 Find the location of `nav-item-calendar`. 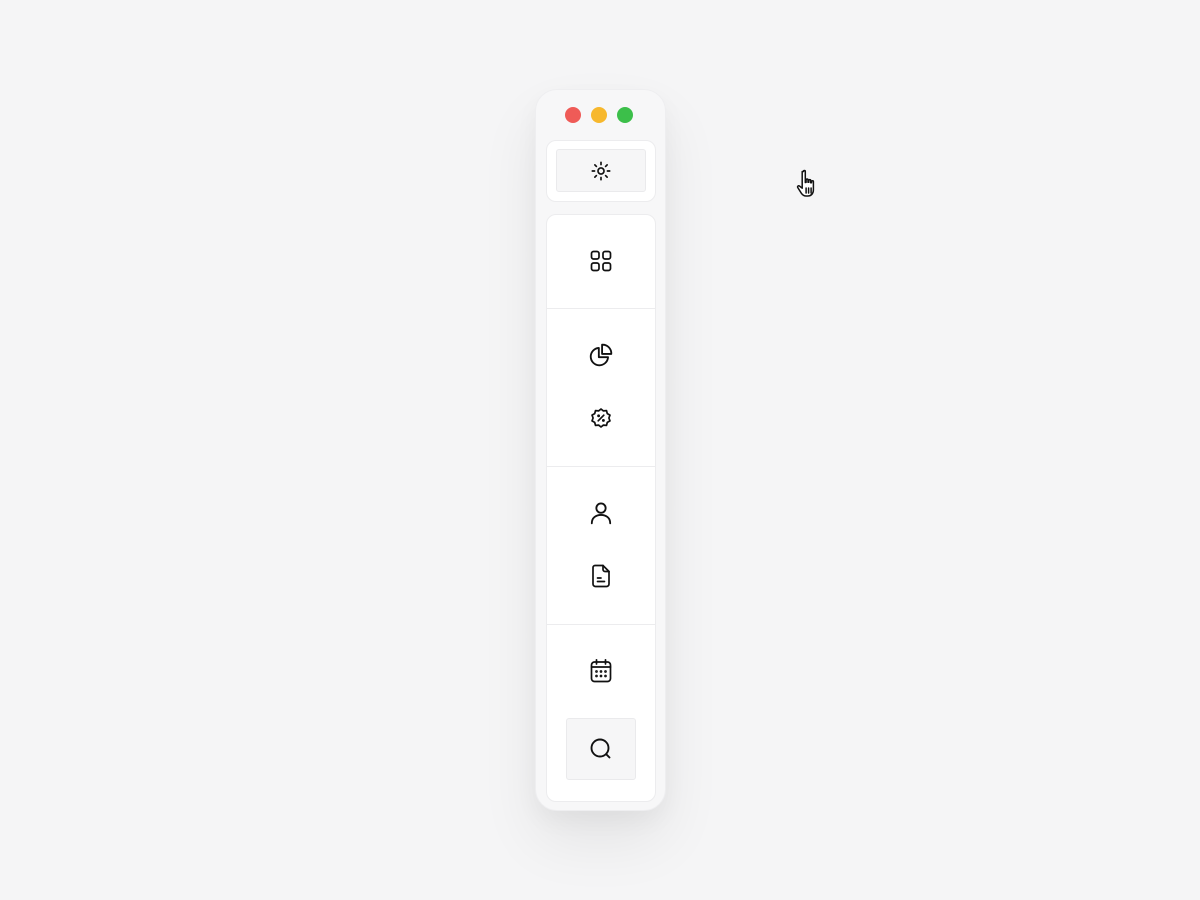

nav-item-calendar is located at coordinates (601, 671).